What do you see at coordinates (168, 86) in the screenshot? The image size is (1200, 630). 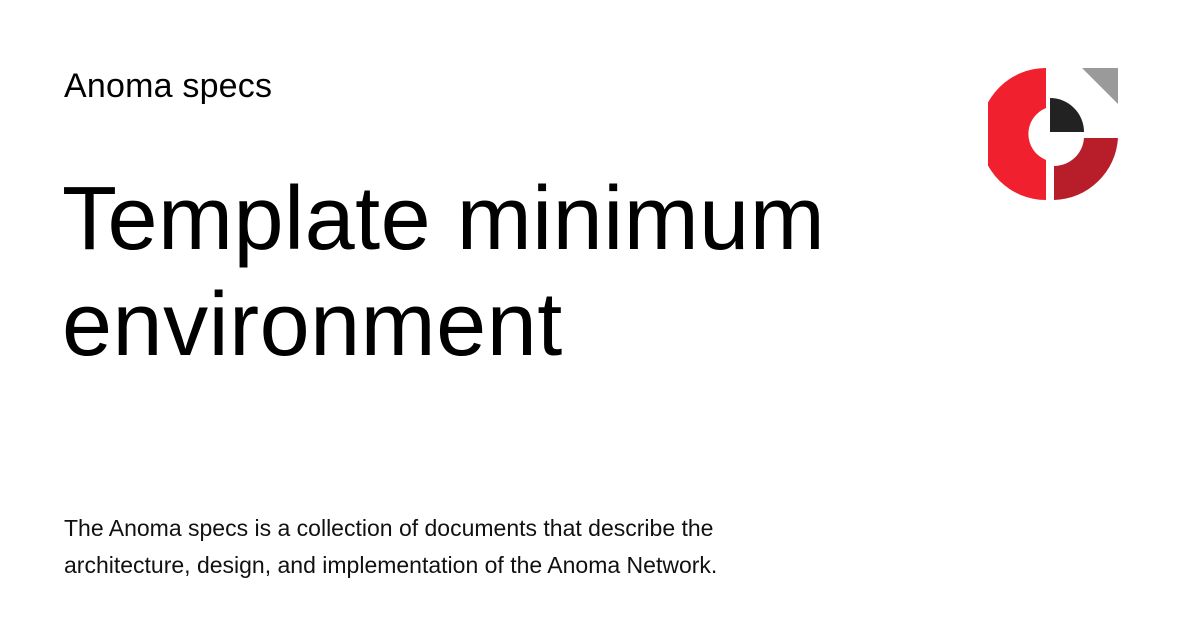 I see `site-name: Anoma specs` at bounding box center [168, 86].